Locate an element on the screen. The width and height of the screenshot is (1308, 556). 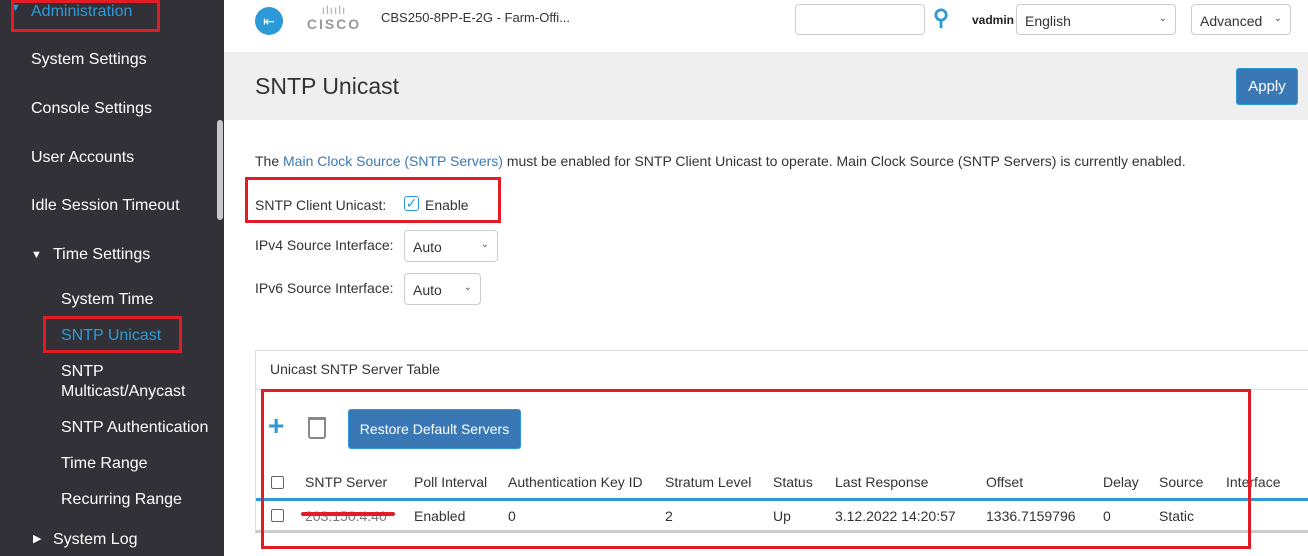
sidebar-item-system-log: System Log is located at coordinates (95, 540).